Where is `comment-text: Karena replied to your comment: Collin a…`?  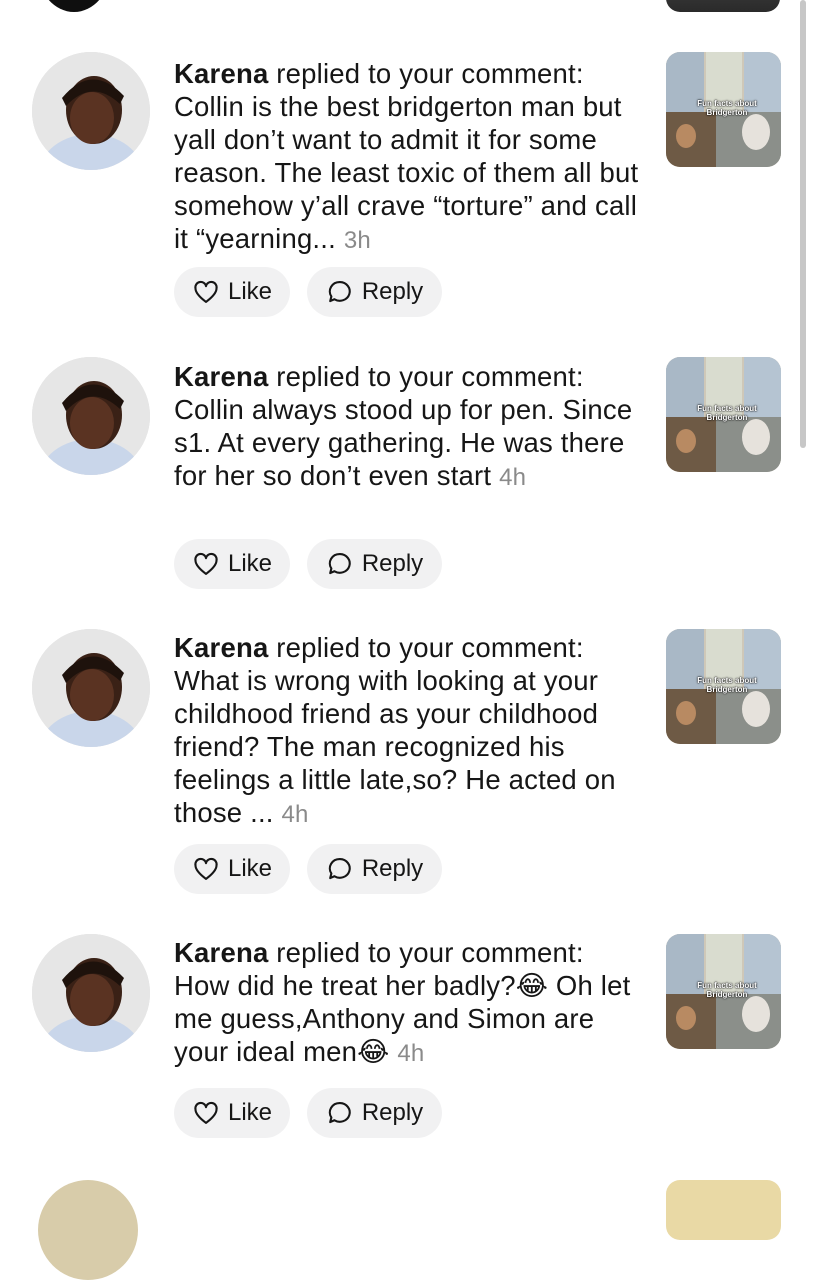
comment-text: Karena replied to your comment: Collin a… is located at coordinates (409, 427).